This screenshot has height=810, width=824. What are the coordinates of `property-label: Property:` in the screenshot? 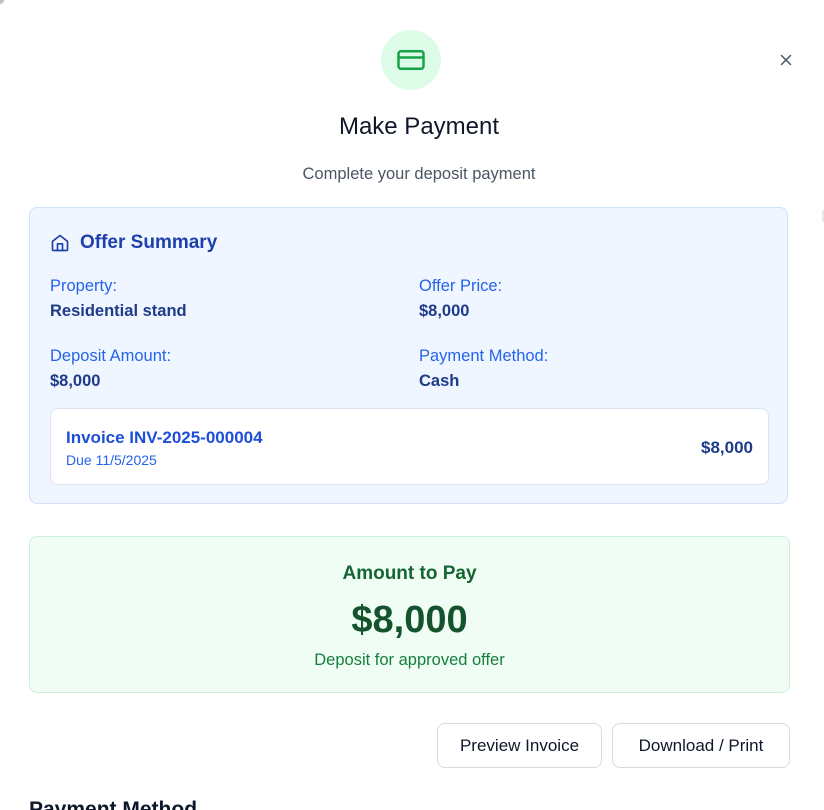 It's located at (83, 286).